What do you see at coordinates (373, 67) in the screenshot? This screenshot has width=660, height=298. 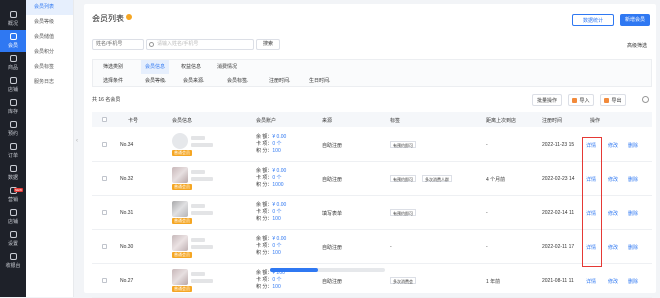 I see `filter-row-category: 筛选类别 会员信息 权益信息 消费情况` at bounding box center [373, 67].